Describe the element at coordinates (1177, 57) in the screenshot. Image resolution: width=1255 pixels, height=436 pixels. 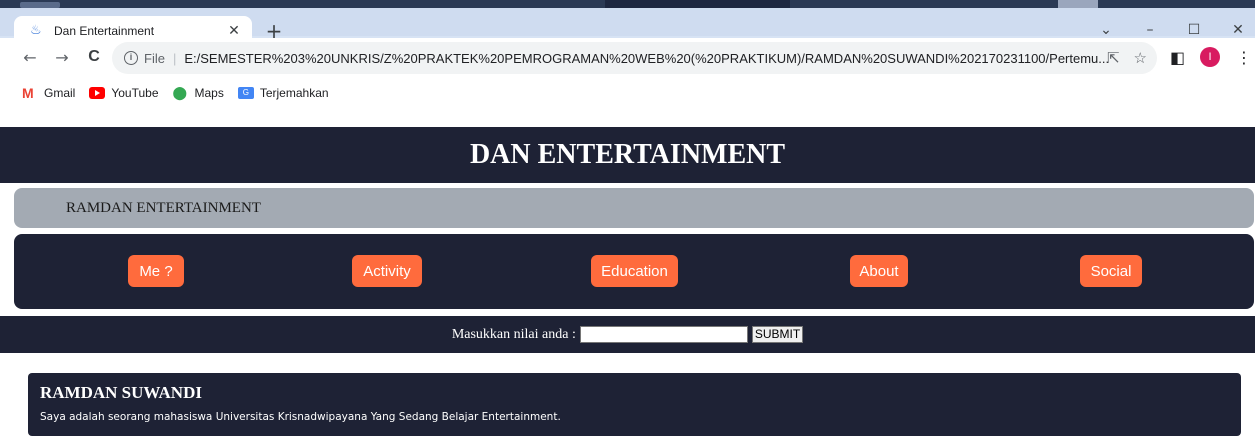
I see `side-panel-icon: ◧` at that location.